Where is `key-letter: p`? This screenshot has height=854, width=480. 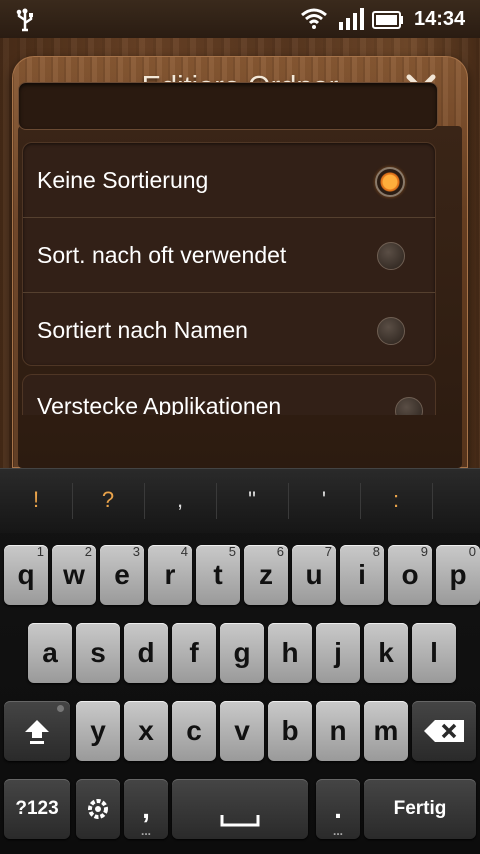
key-letter: p is located at coordinates (458, 574).